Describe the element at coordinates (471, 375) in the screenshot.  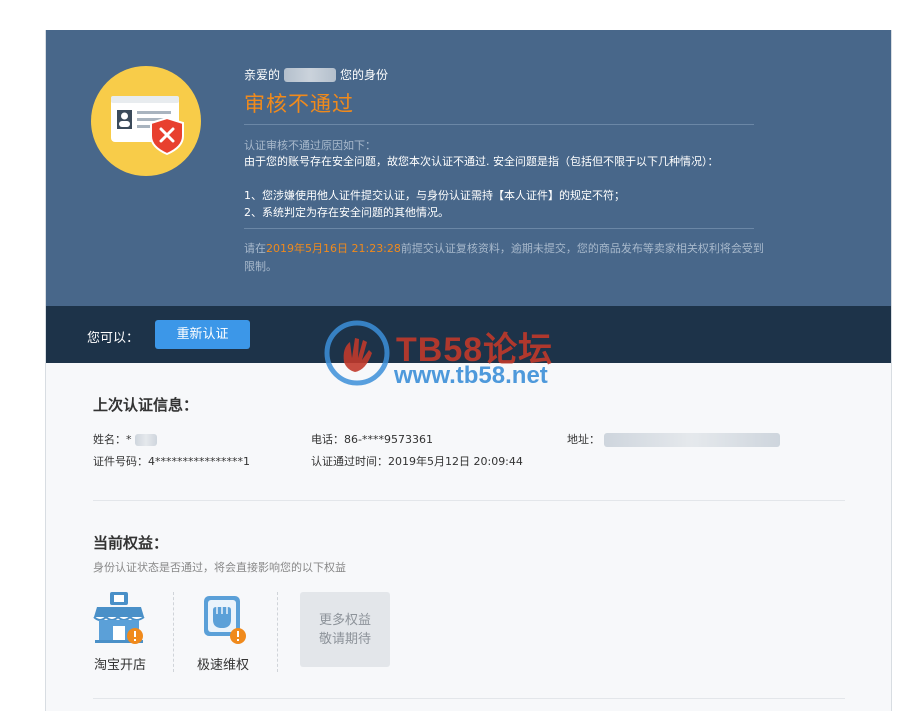
I see `watermark-url: www.tb58.net` at that location.